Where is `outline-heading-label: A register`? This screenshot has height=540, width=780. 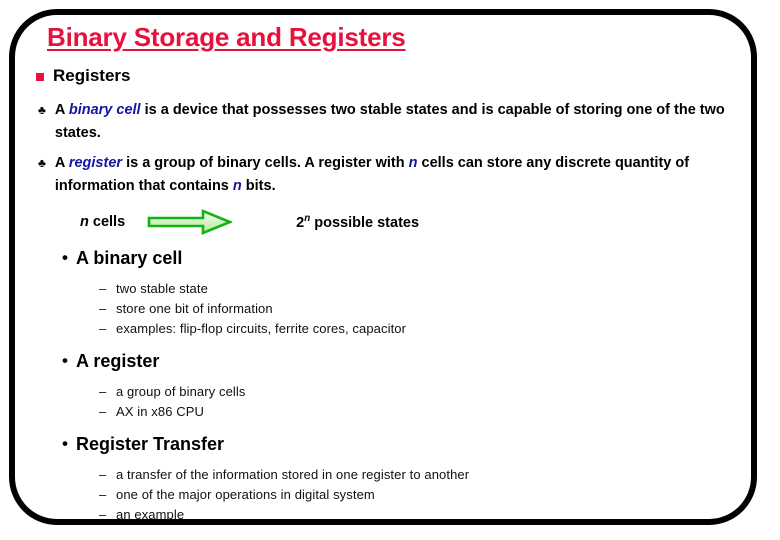 outline-heading-label: A register is located at coordinates (118, 361).